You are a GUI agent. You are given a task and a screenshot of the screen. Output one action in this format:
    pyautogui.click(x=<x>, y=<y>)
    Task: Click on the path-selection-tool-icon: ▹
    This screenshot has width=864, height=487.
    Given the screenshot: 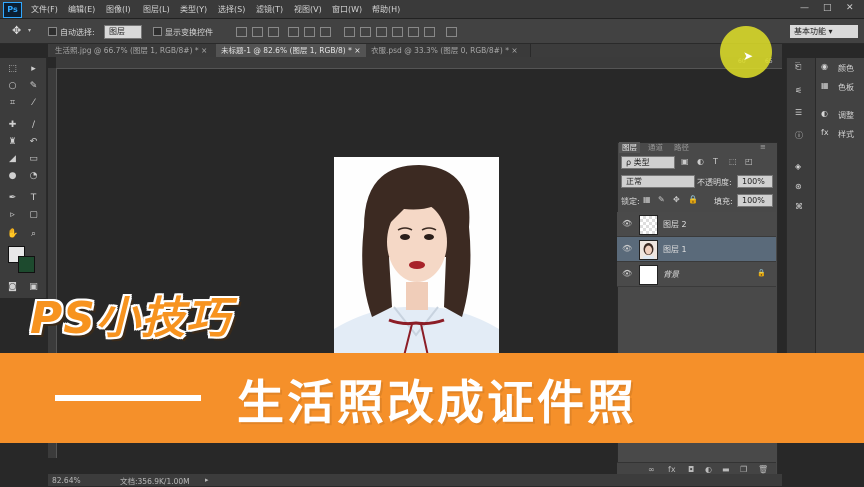 What is the action you would take?
    pyautogui.click(x=12, y=215)
    